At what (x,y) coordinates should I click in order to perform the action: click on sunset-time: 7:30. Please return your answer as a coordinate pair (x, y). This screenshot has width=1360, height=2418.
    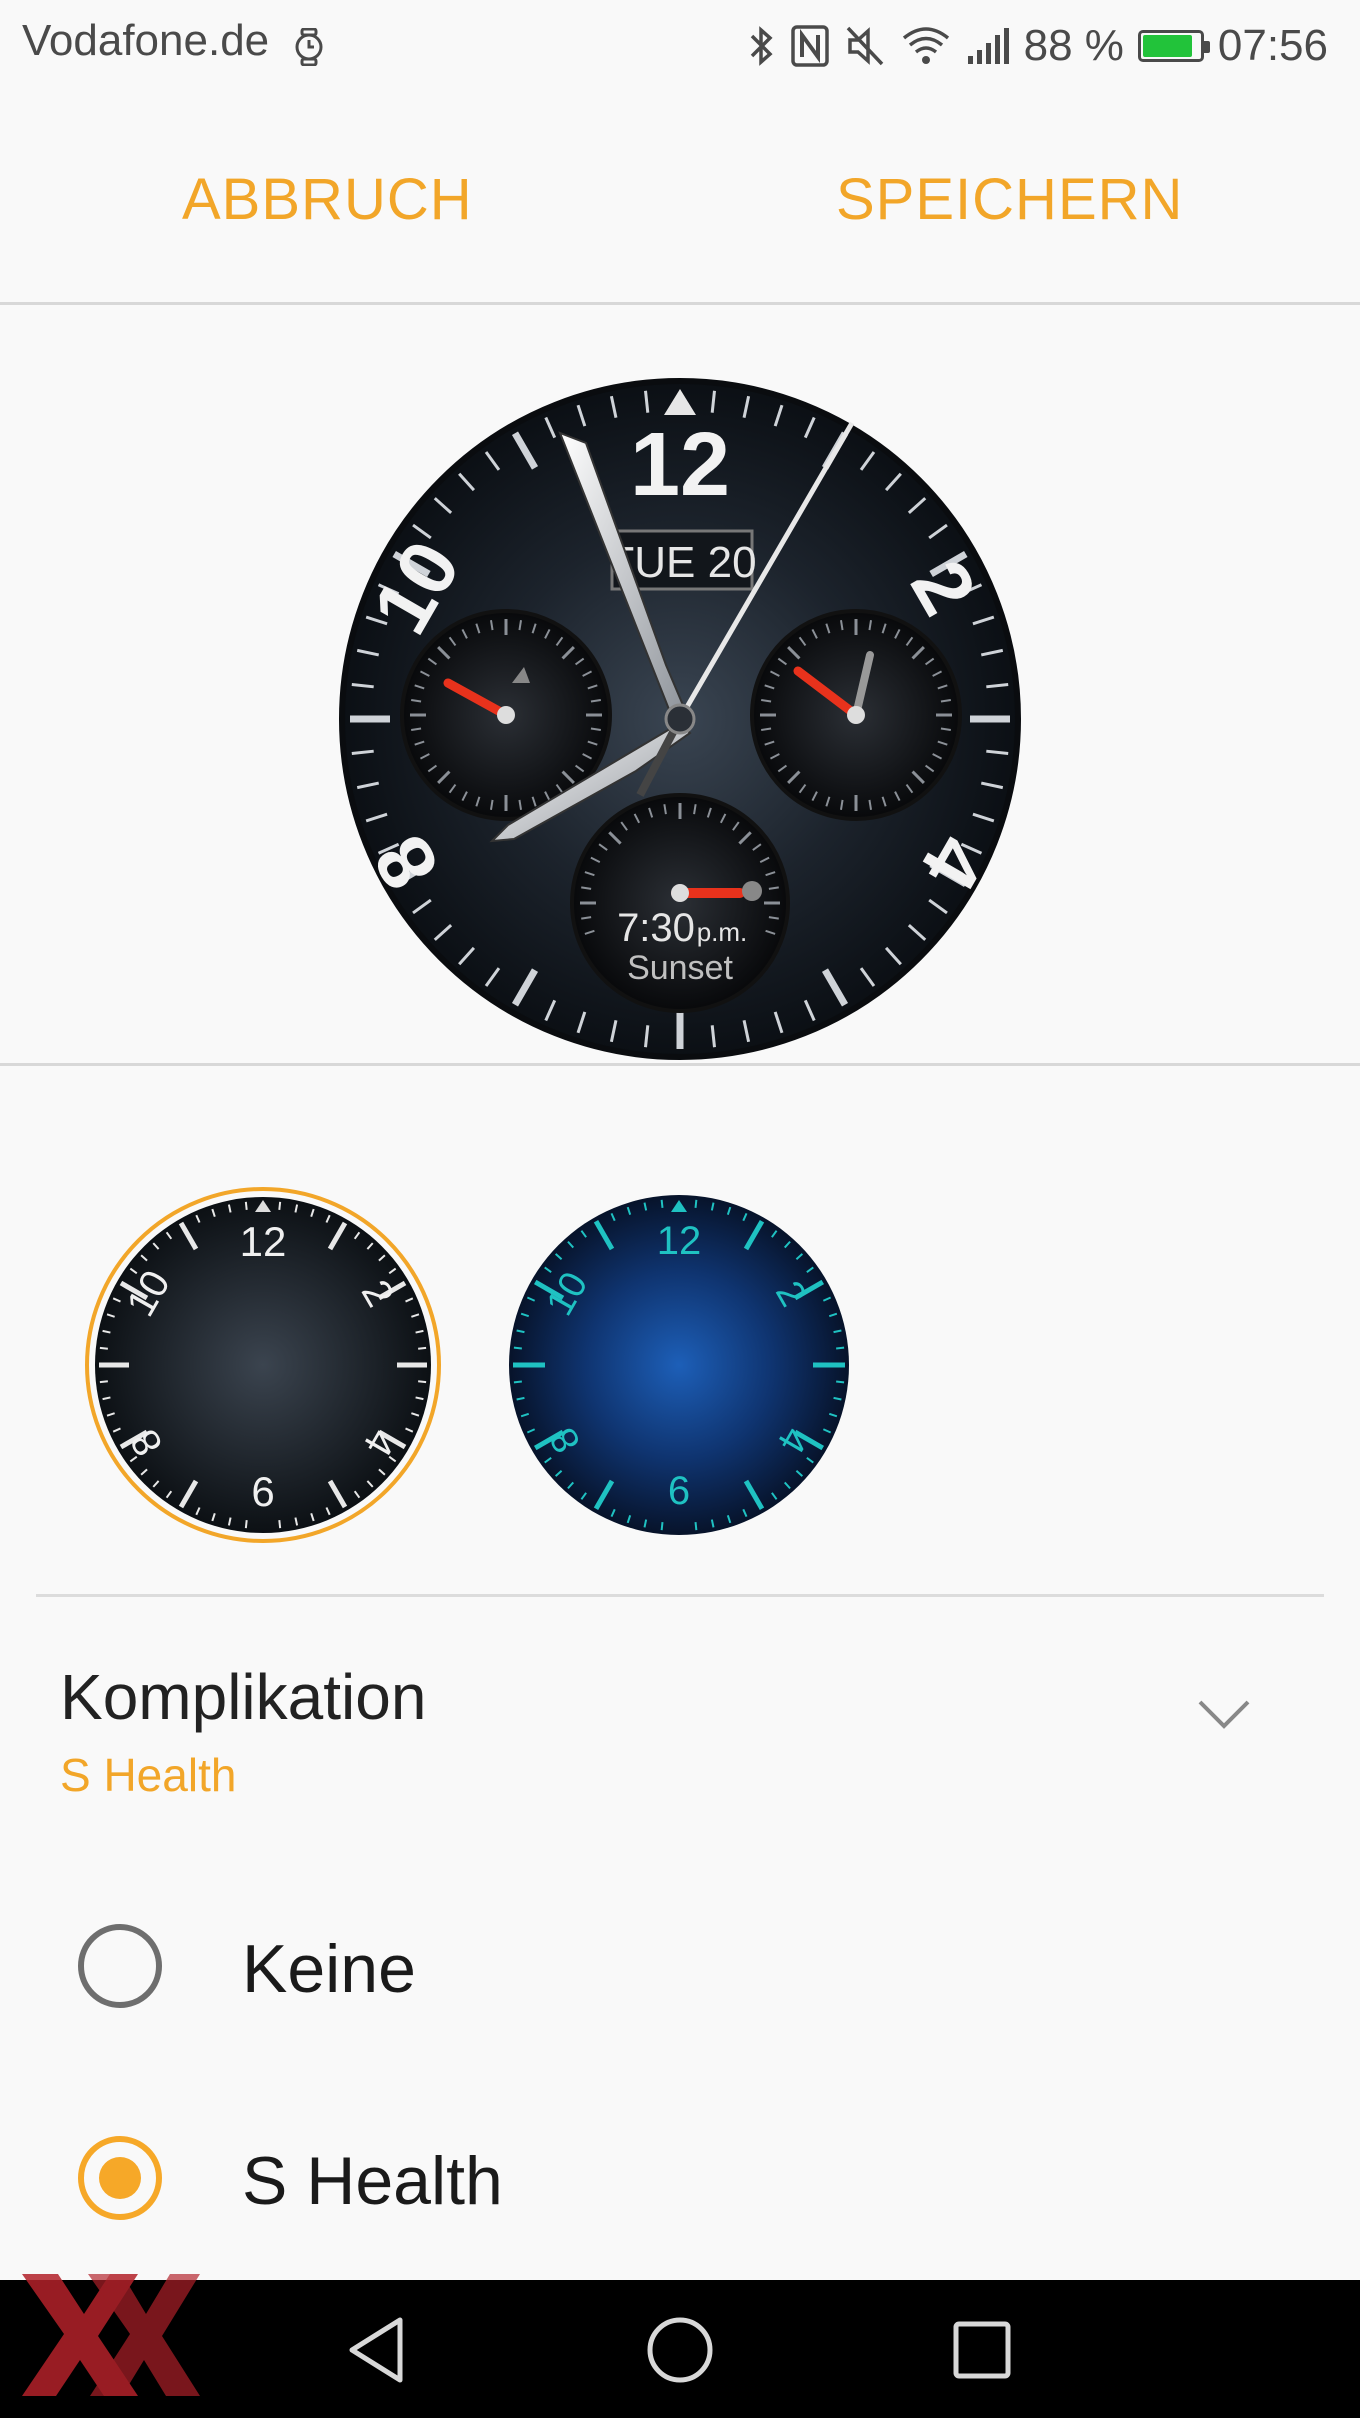
    Looking at the image, I should click on (656, 928).